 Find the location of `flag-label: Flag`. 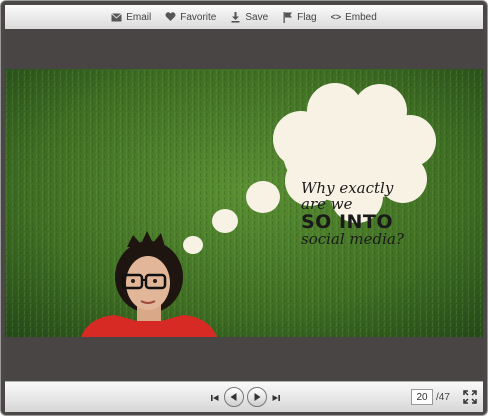

flag-label: Flag is located at coordinates (307, 17).